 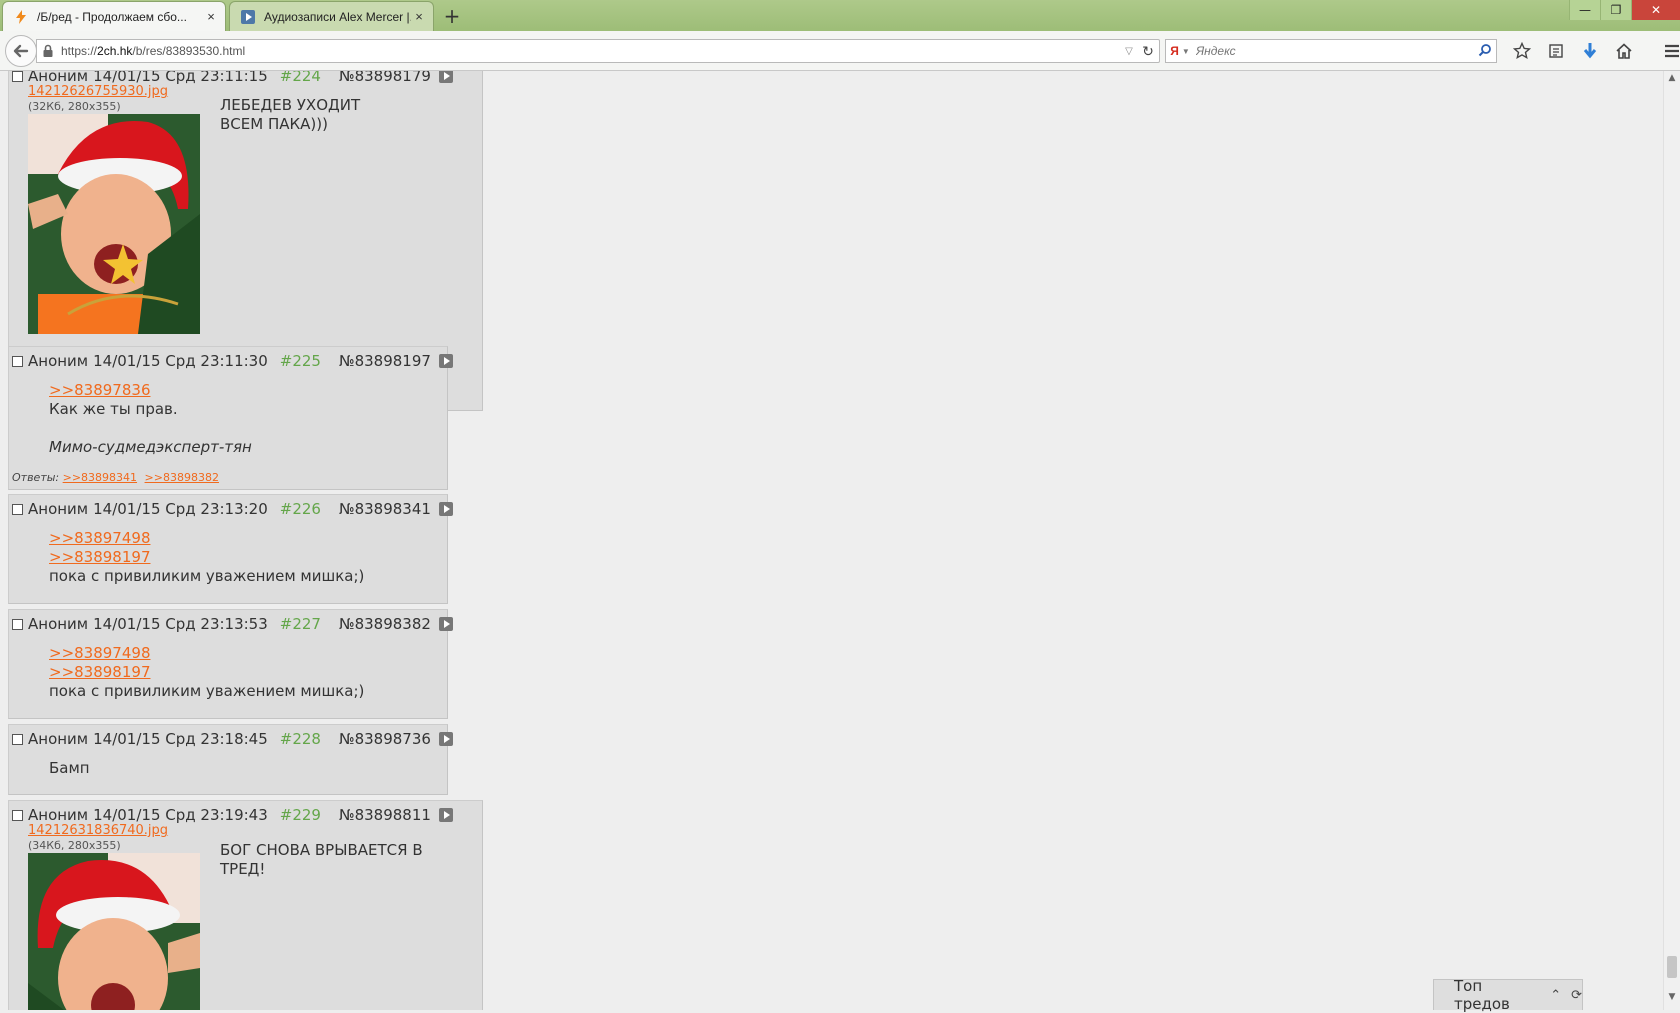 What do you see at coordinates (1522, 51) in the screenshot?
I see `bookmark-star-icon` at bounding box center [1522, 51].